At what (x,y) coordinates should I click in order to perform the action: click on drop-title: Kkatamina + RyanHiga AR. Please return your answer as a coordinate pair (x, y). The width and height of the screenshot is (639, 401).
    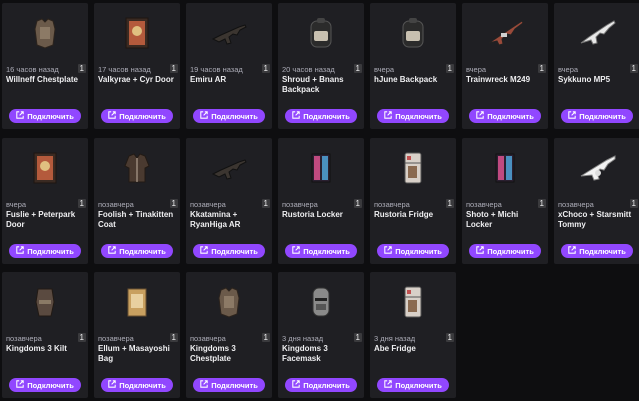
    Looking at the image, I should click on (215, 219).